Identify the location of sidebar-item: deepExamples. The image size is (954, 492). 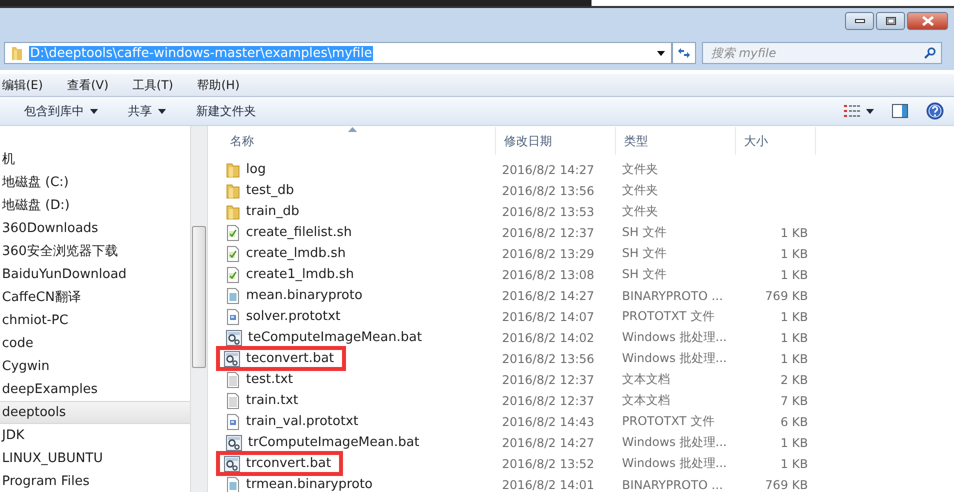
(95, 389).